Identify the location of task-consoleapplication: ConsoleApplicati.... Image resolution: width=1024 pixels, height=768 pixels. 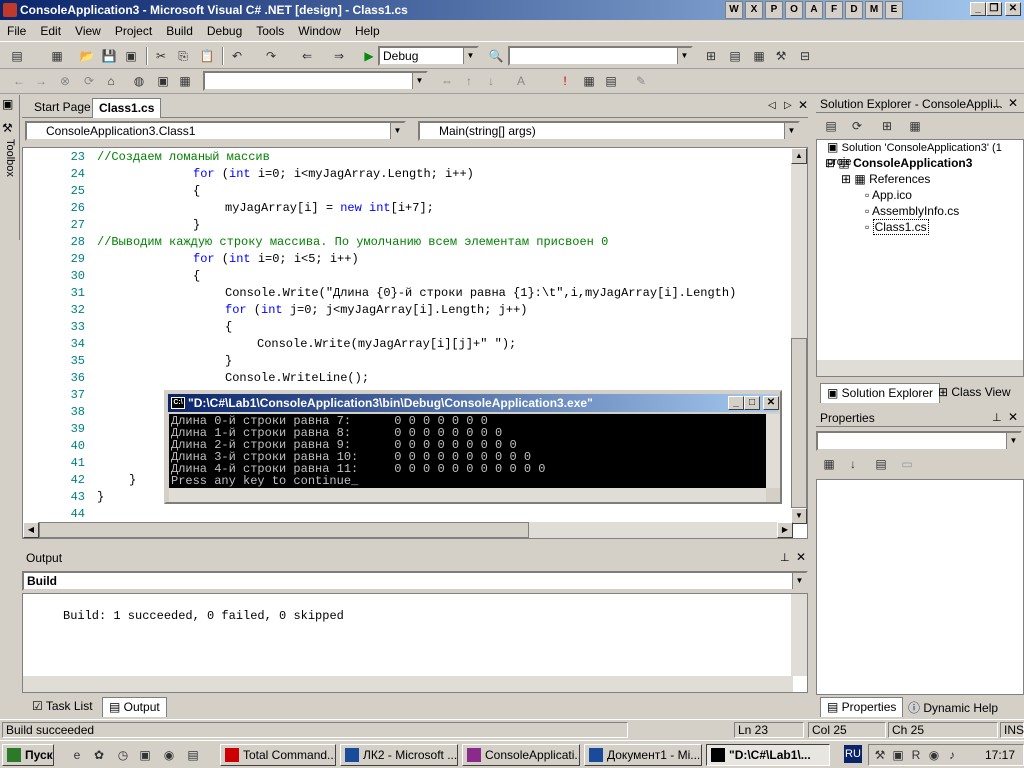
(521, 755).